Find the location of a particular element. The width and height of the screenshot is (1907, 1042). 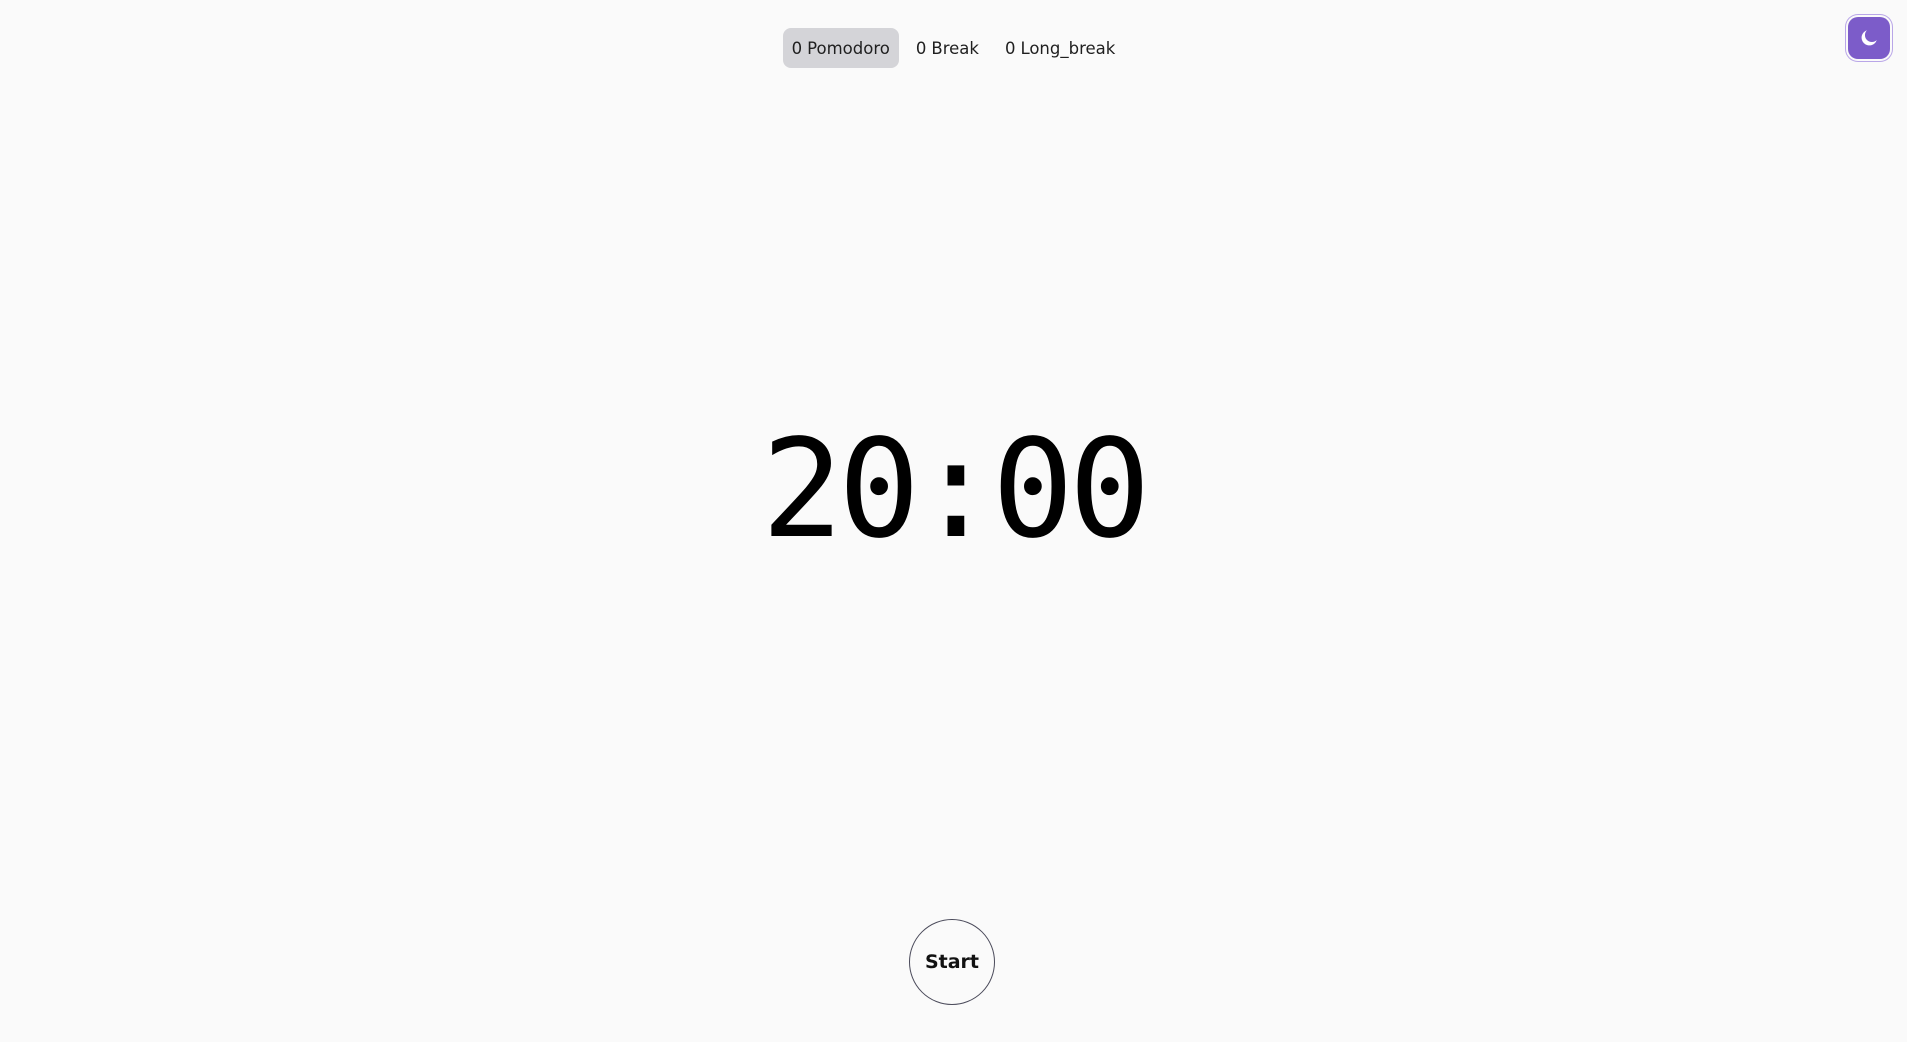

tab-break-label: Break is located at coordinates (955, 48).